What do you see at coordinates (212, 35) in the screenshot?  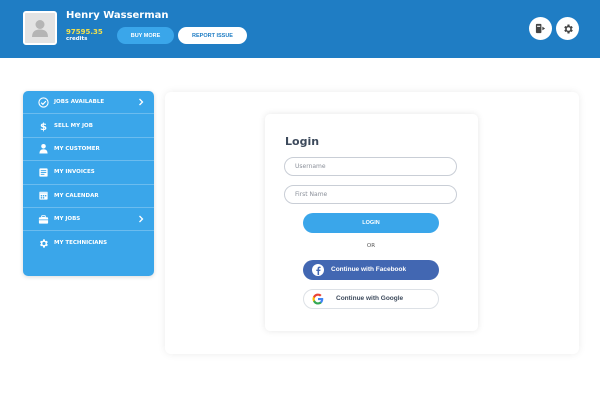 I see `report-issue-button: REPORT ISSUE` at bounding box center [212, 35].